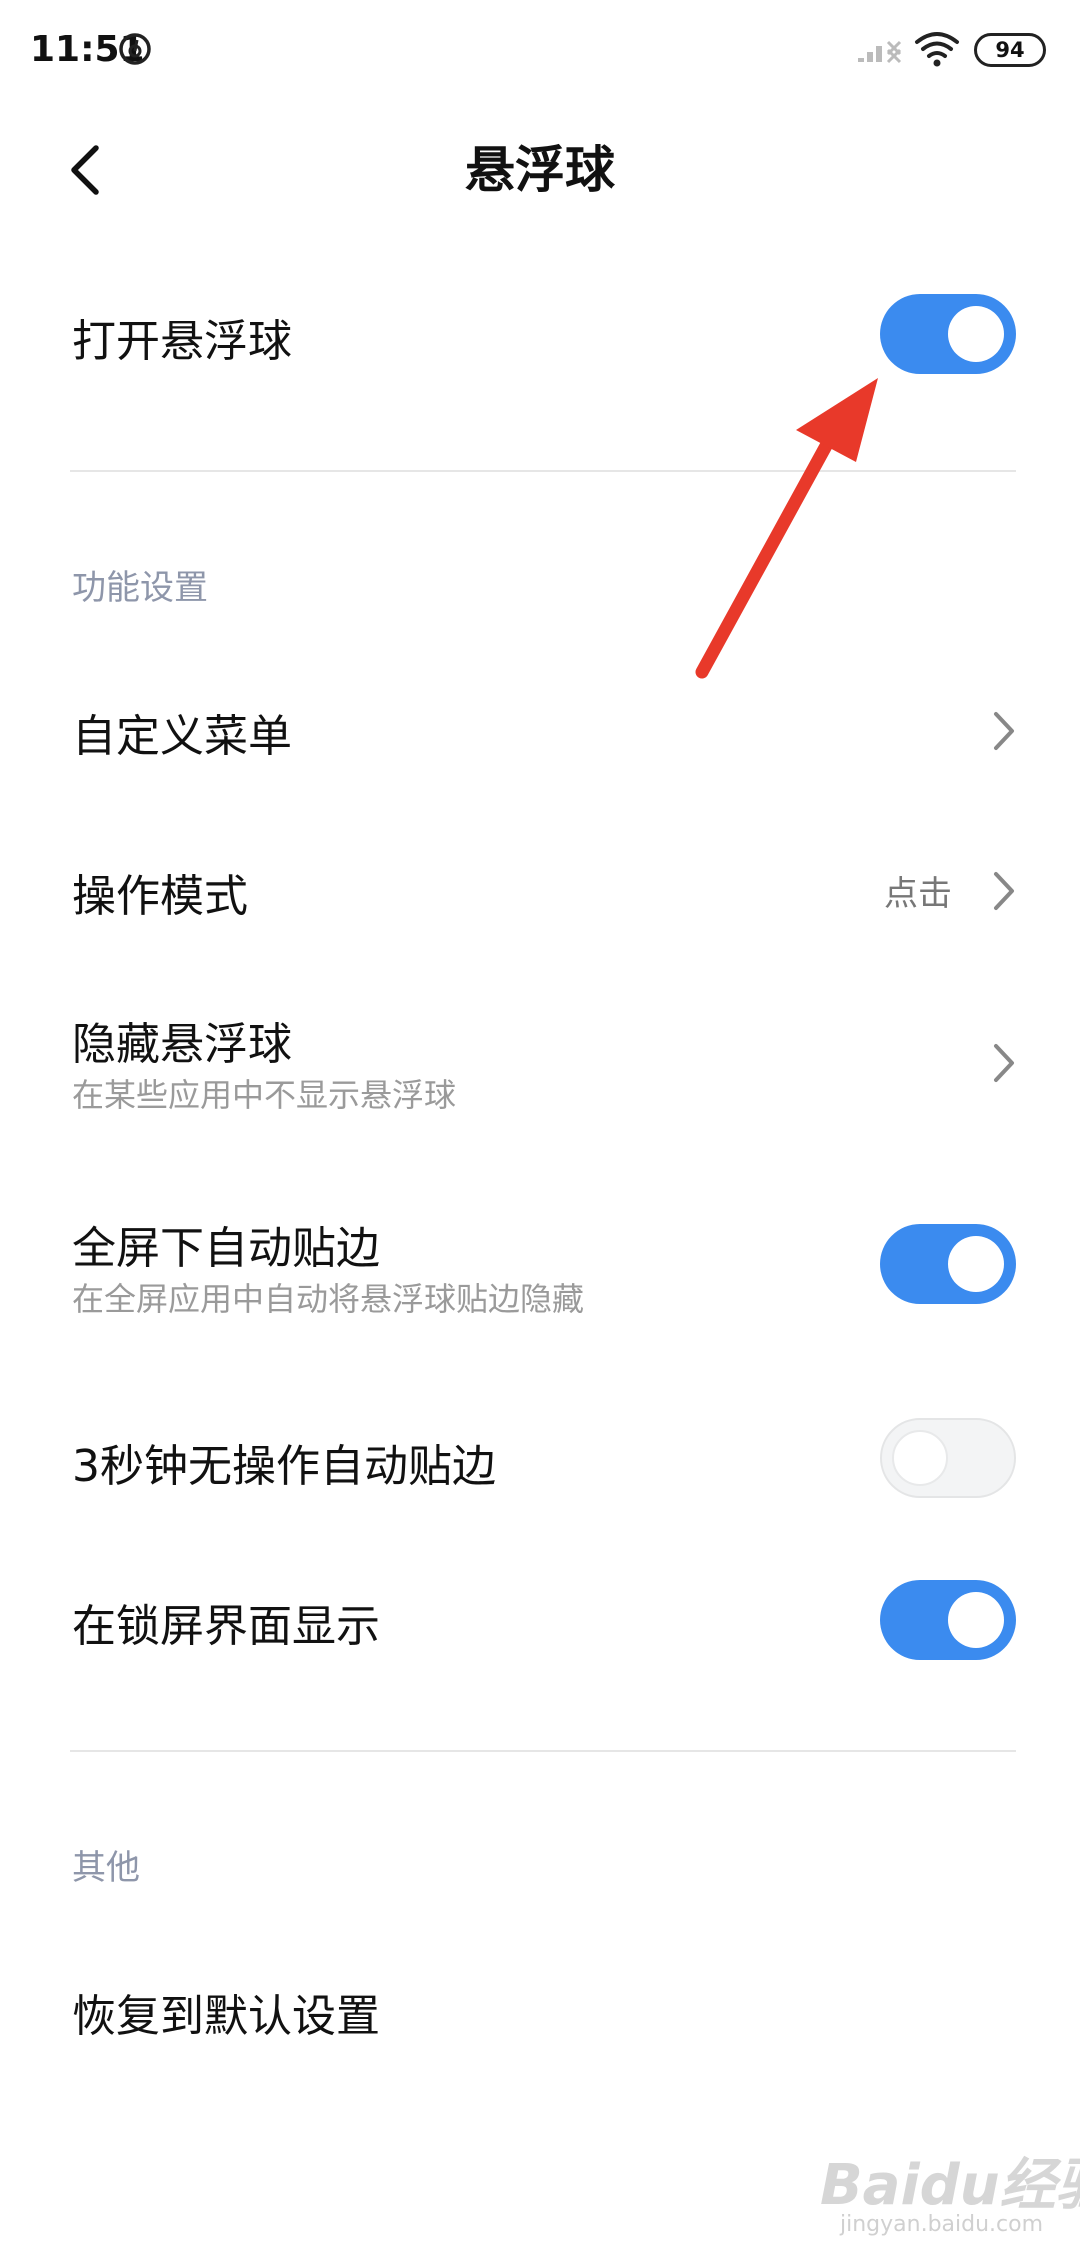 This screenshot has height=2248, width=1080. Describe the element at coordinates (937, 49) in the screenshot. I see `wifi-icon` at that location.